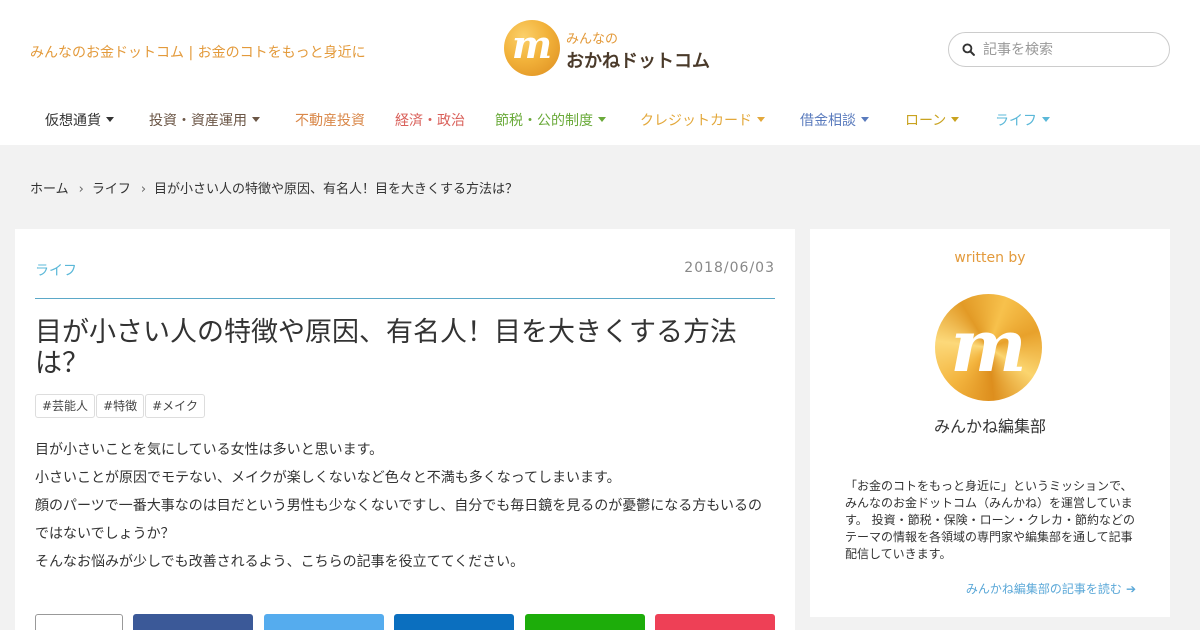  What do you see at coordinates (1073, 50) in the screenshot?
I see `search-input` at bounding box center [1073, 50].